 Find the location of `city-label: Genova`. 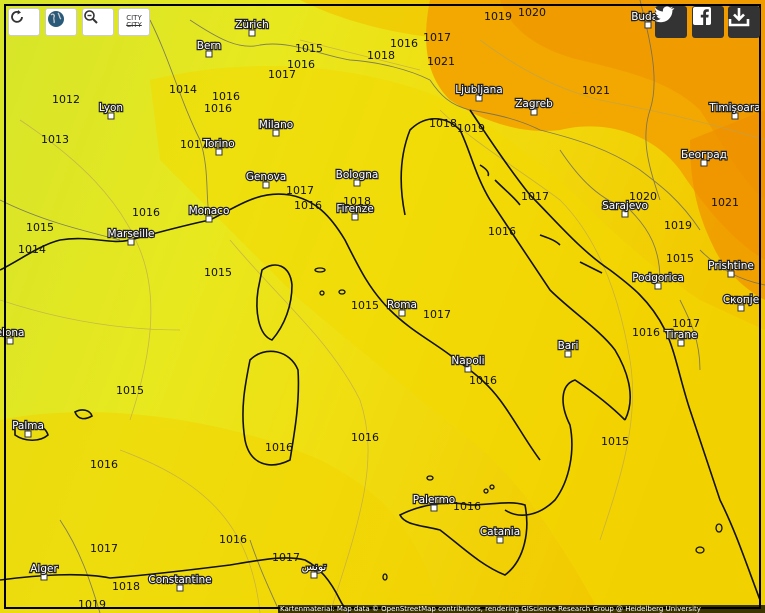

city-label: Genova is located at coordinates (266, 177).